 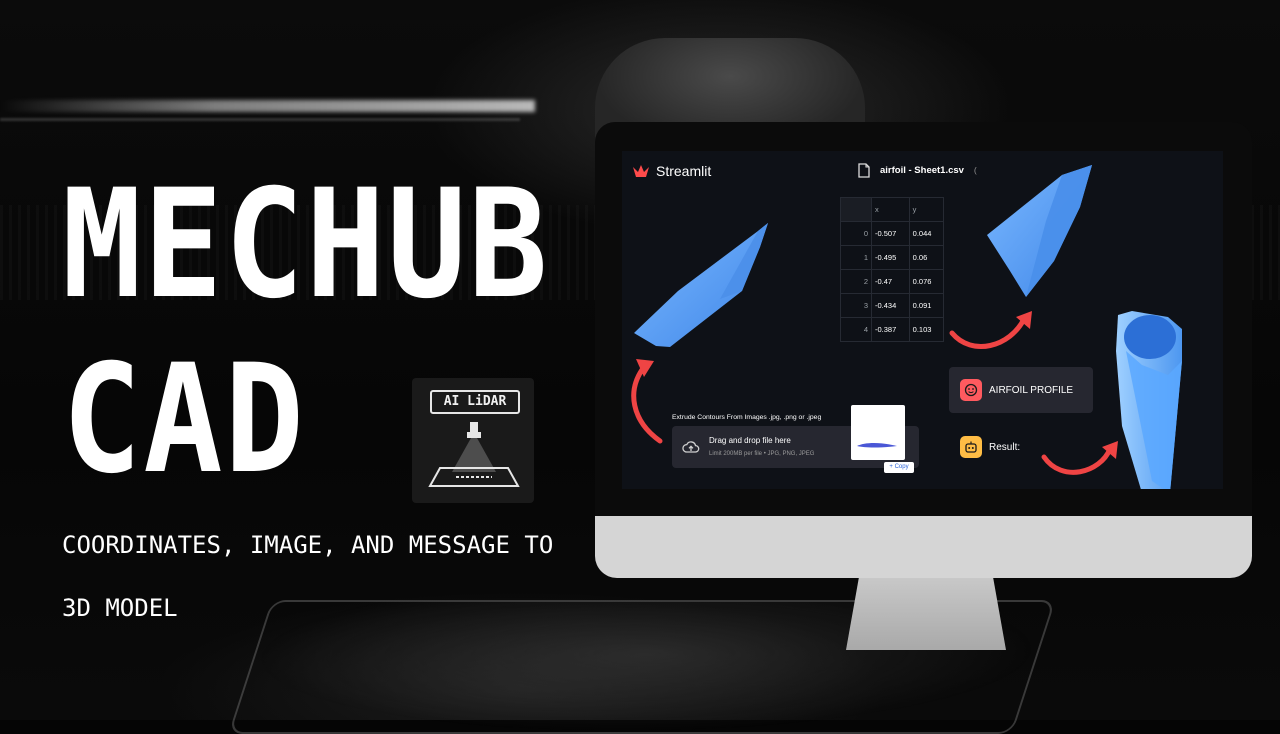 I want to click on title-mechub: MECHUB, so click(x=306, y=245).